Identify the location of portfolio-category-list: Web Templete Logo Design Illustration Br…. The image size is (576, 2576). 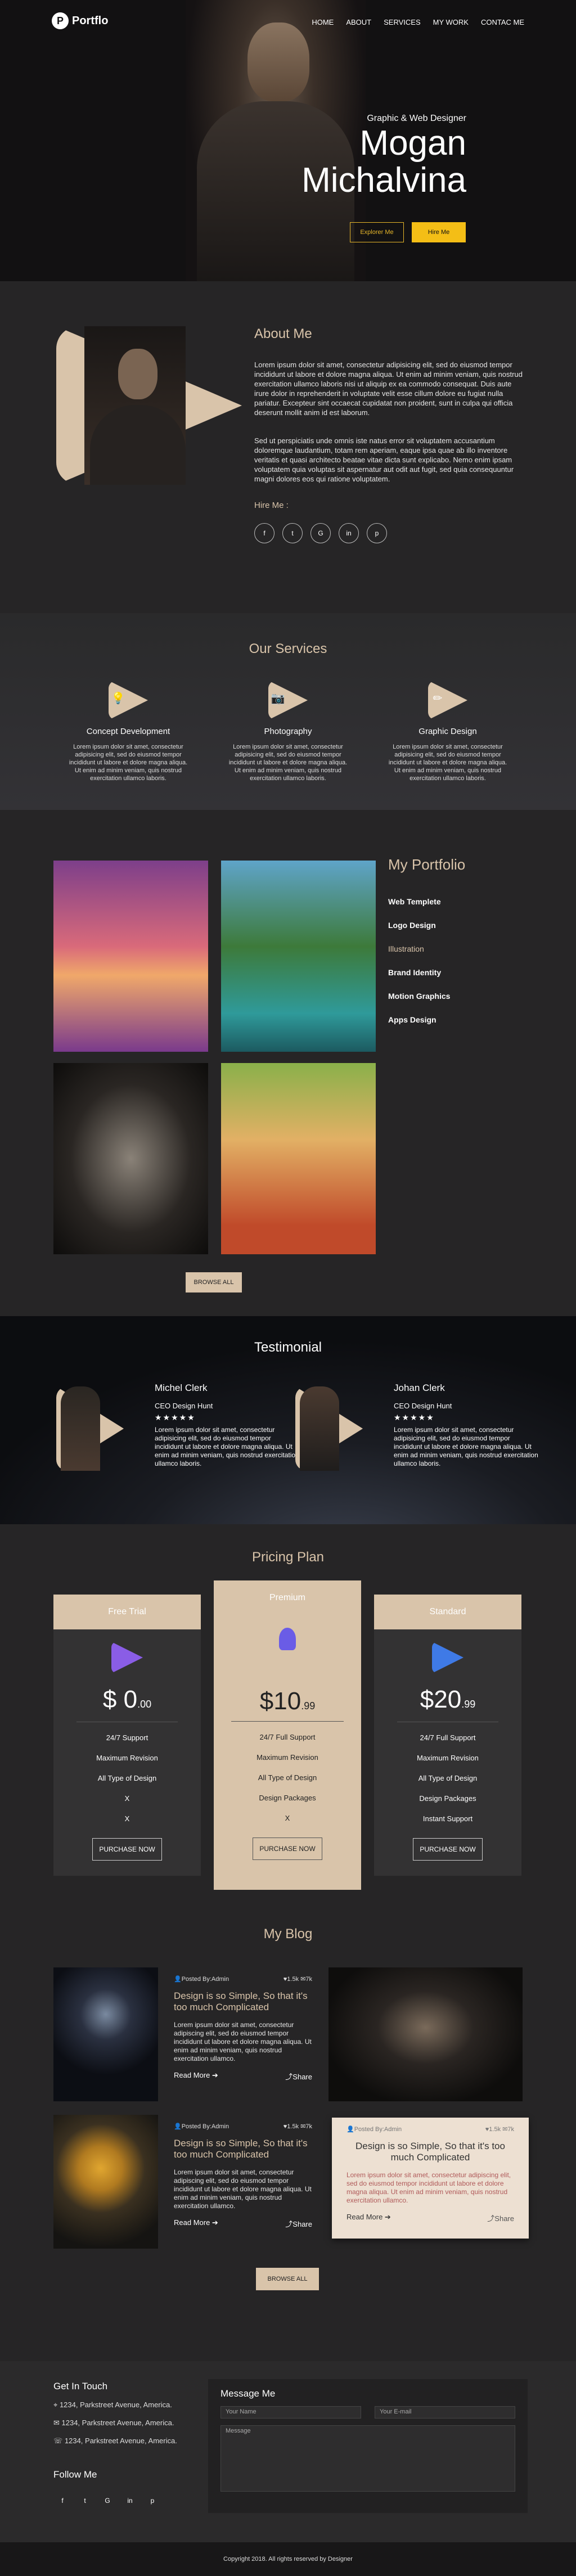
(419, 968).